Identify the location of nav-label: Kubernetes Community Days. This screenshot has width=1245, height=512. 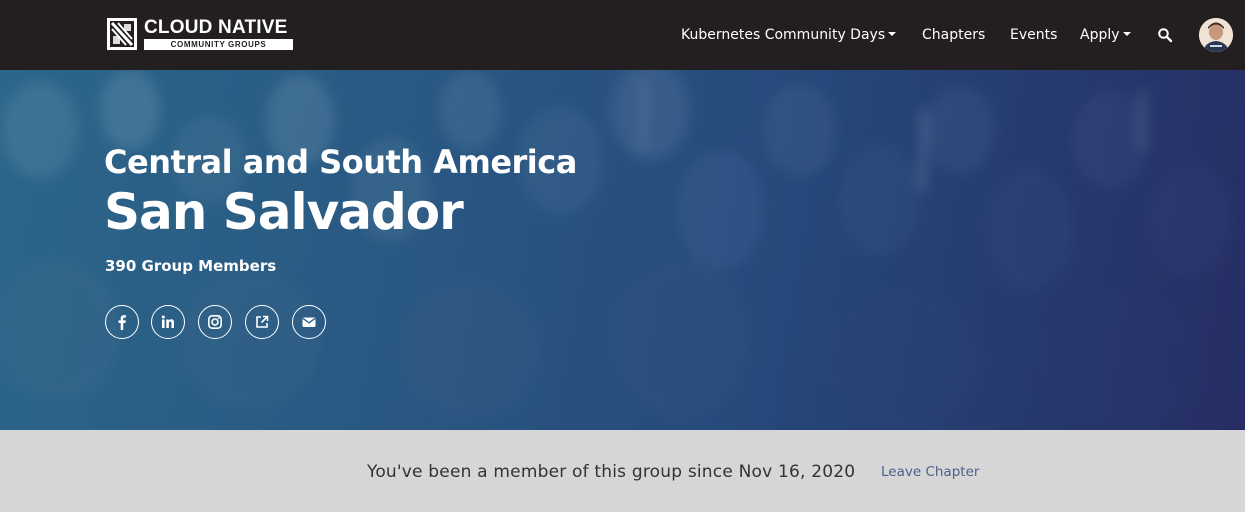
(783, 35).